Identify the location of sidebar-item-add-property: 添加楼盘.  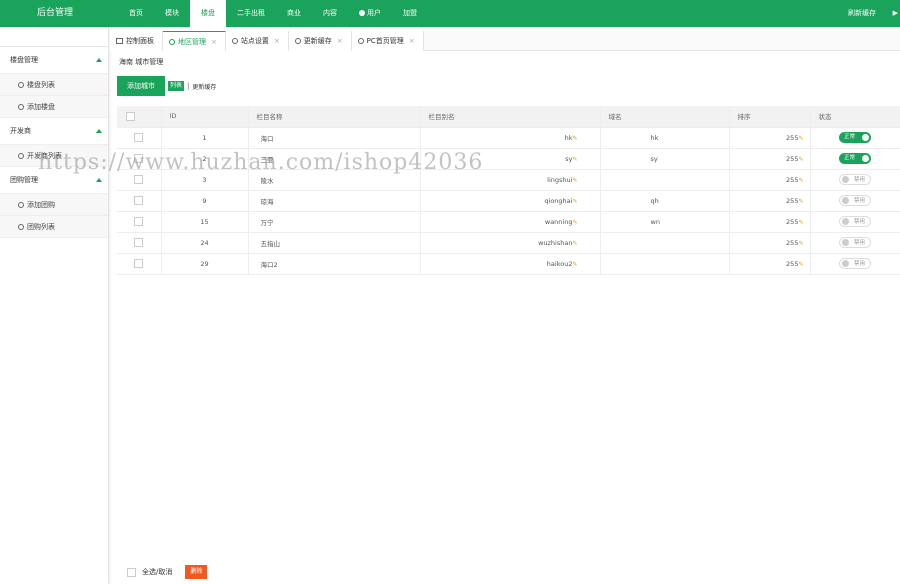
(54, 107).